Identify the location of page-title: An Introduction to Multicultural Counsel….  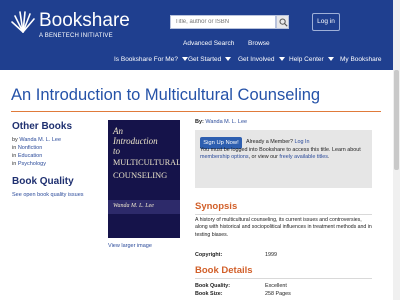
(166, 95).